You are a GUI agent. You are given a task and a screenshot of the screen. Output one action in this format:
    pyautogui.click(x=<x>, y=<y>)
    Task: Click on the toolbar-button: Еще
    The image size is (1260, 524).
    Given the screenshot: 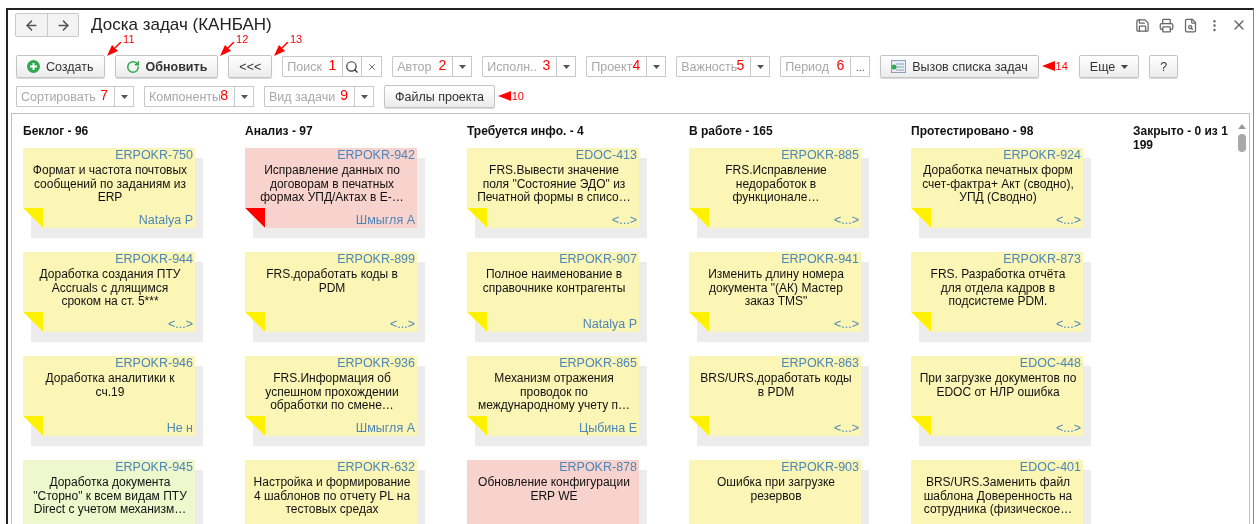 What is the action you would take?
    pyautogui.click(x=1109, y=66)
    